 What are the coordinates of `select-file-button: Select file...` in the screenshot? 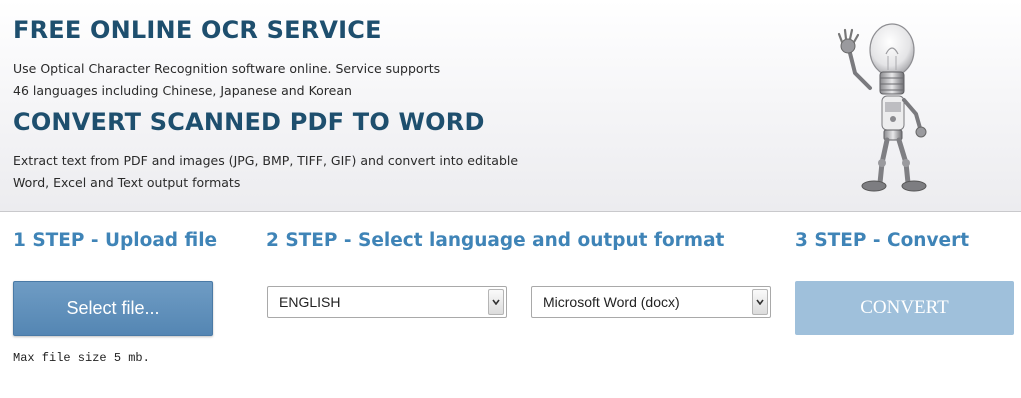 It's located at (113, 308).